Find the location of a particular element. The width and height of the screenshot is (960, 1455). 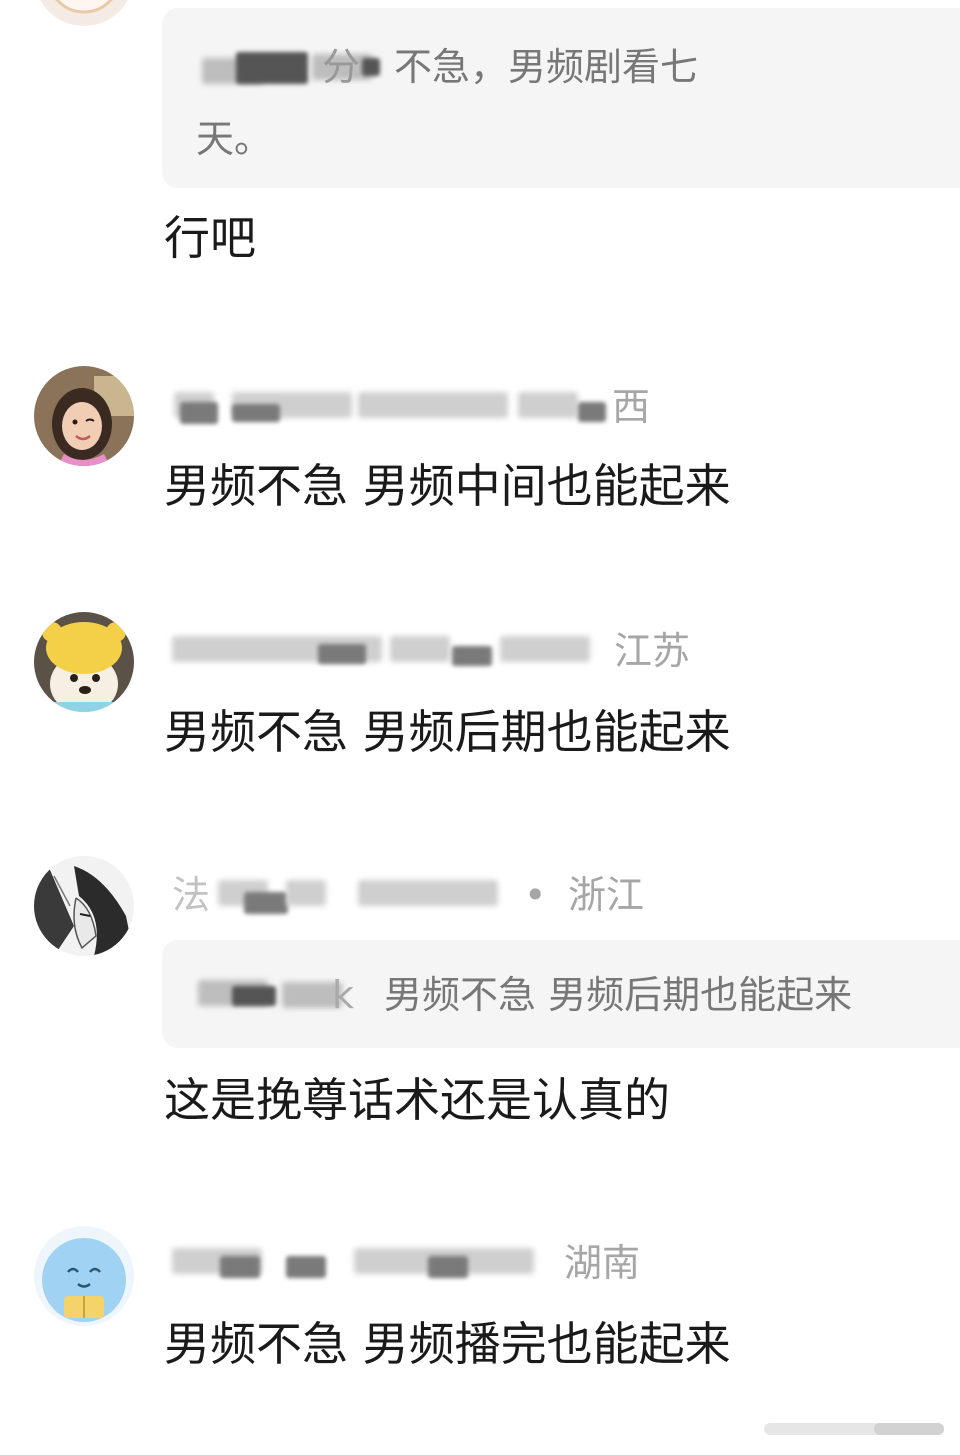

quoted-comment: k 男频不急 男频后期也能起来 is located at coordinates (561, 994).